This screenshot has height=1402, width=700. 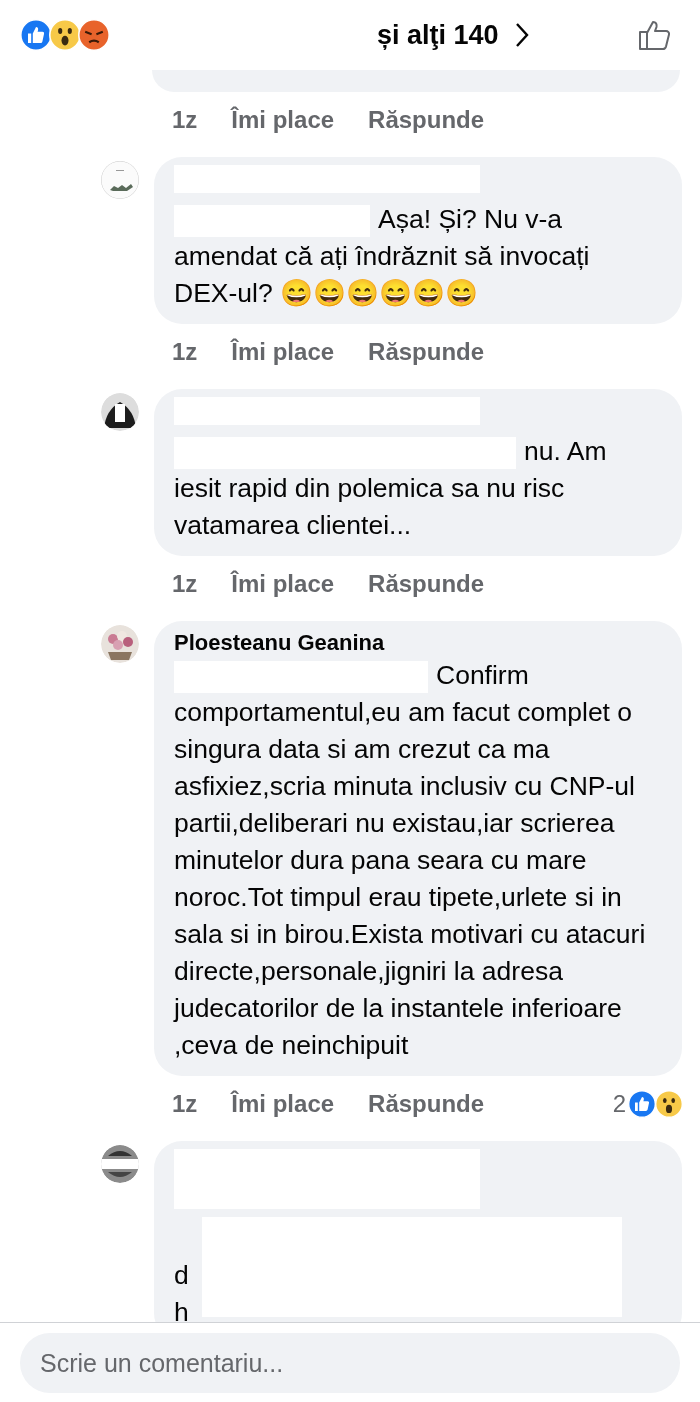 I want to click on reaction-count: 2, so click(x=619, y=1104).